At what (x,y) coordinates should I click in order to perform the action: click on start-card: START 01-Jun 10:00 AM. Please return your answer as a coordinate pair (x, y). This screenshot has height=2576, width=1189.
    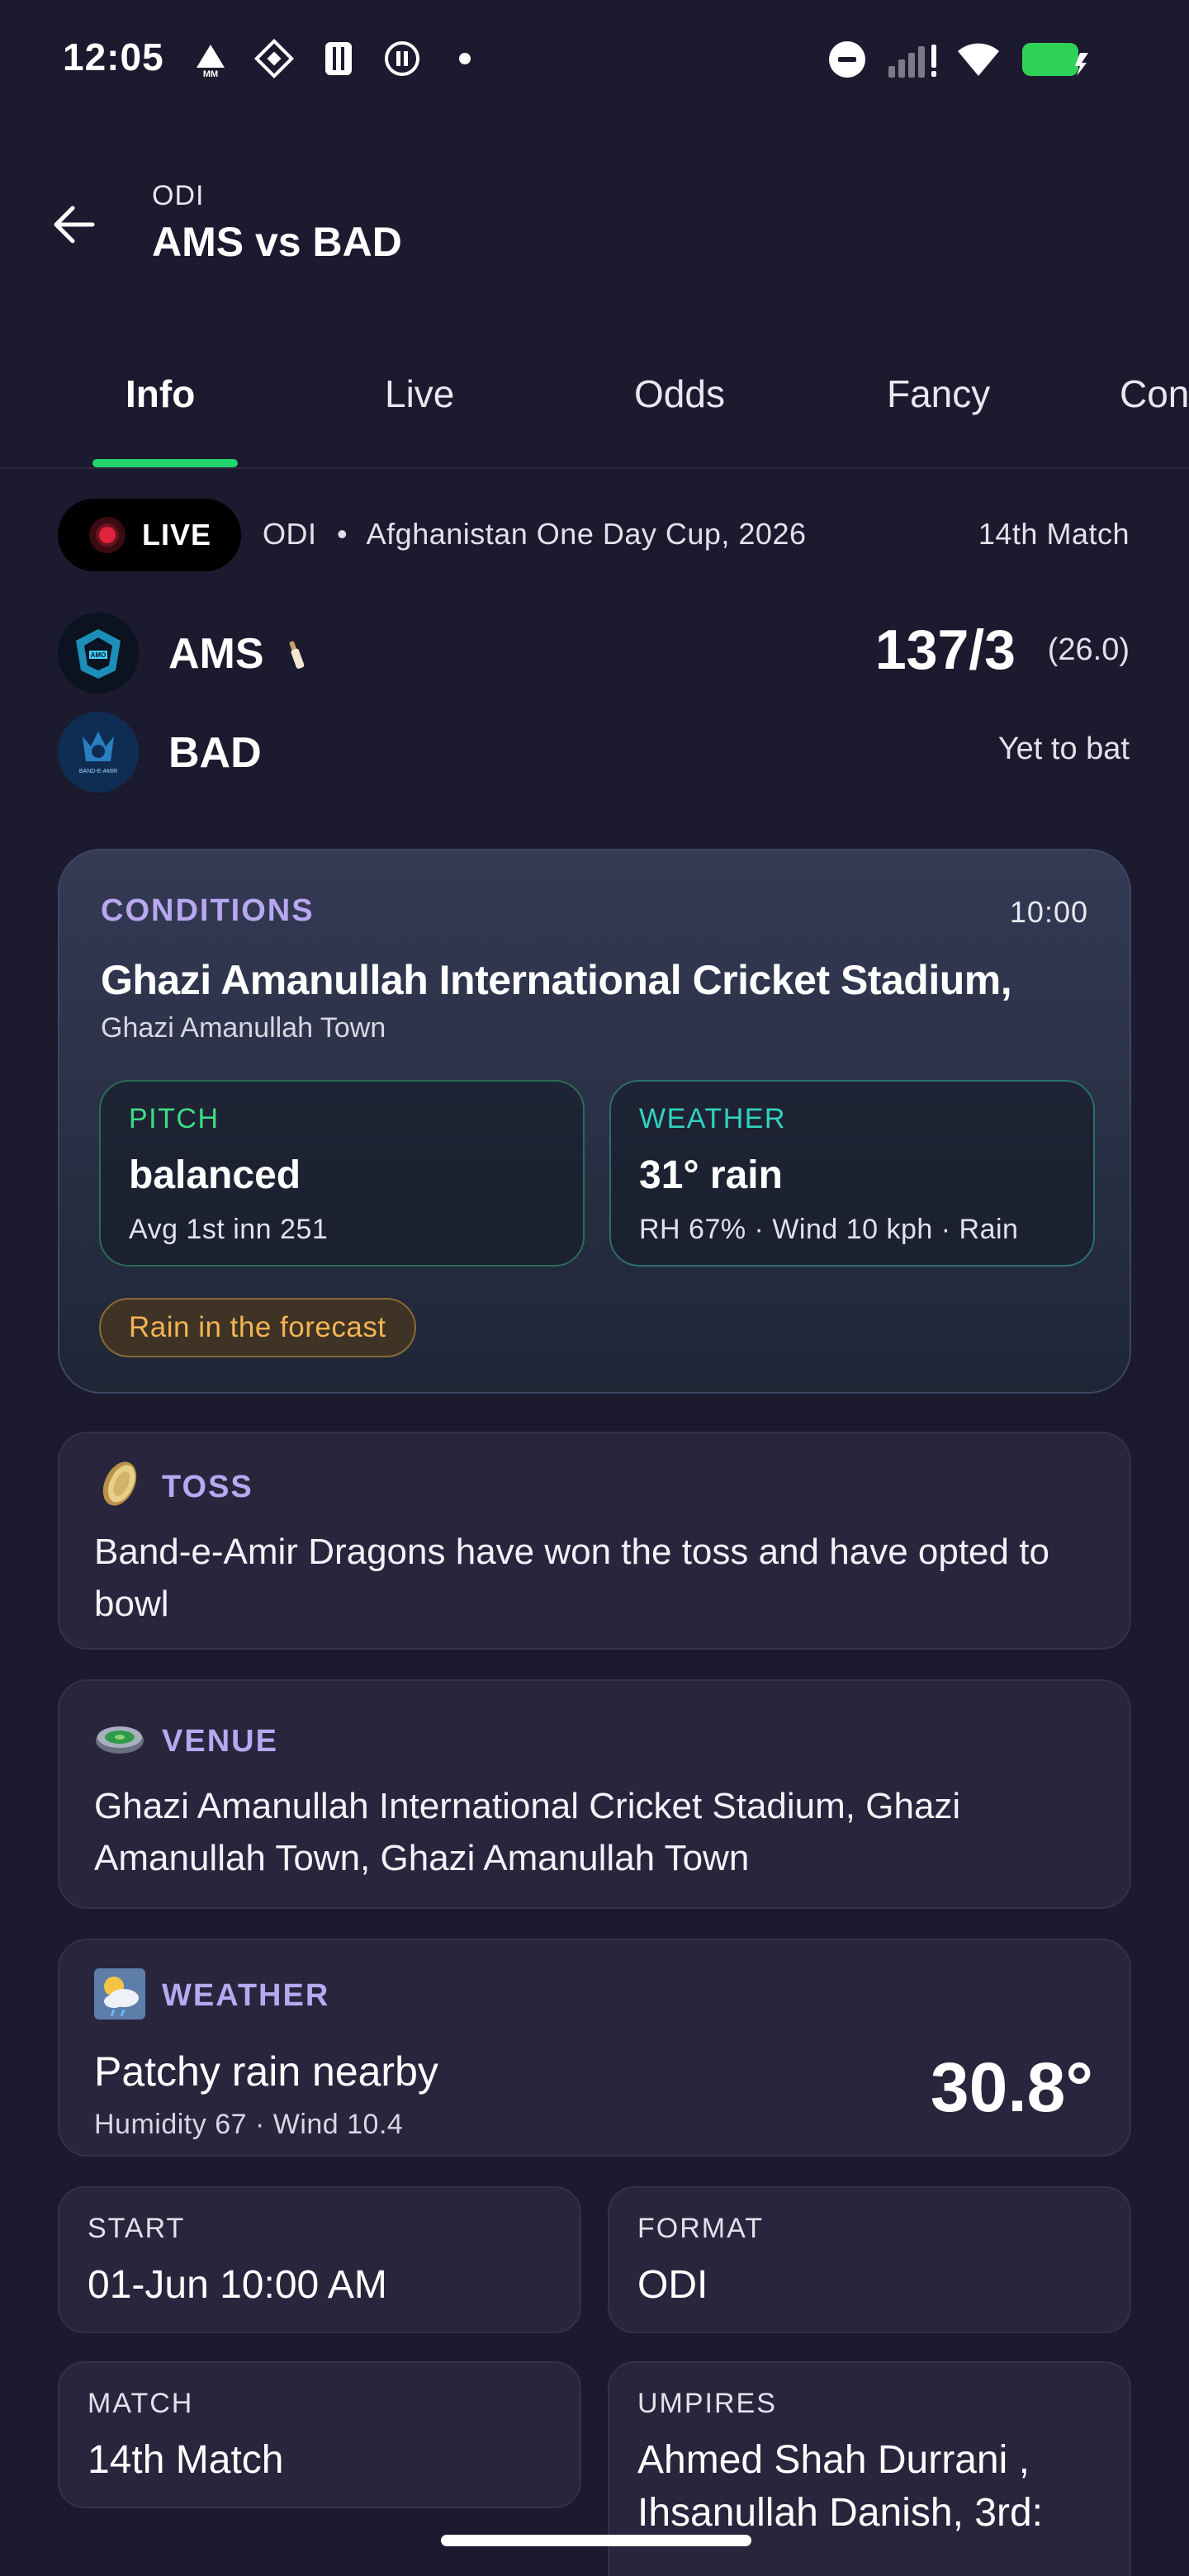
    Looking at the image, I should click on (319, 2259).